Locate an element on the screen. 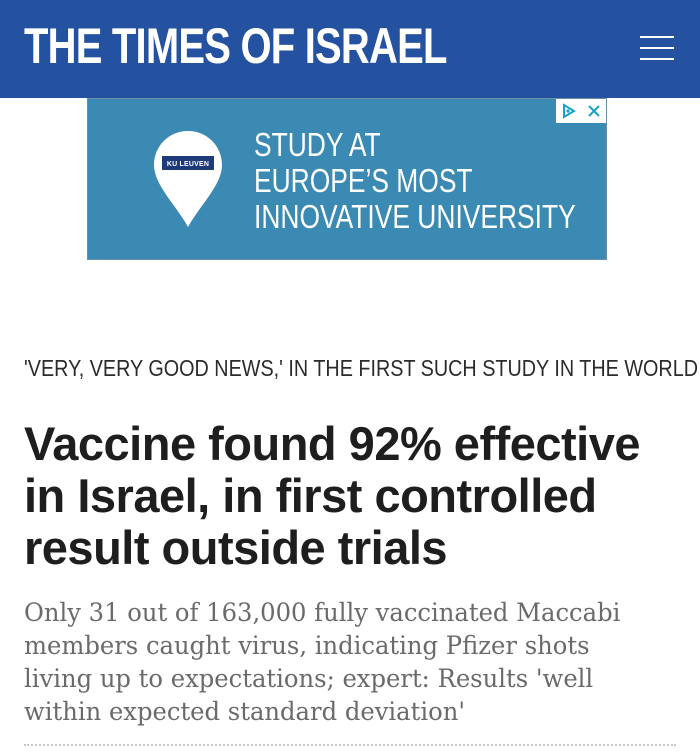 This screenshot has height=752, width=700. site-header: THE TIMES OF ISRAEL is located at coordinates (350, 49).